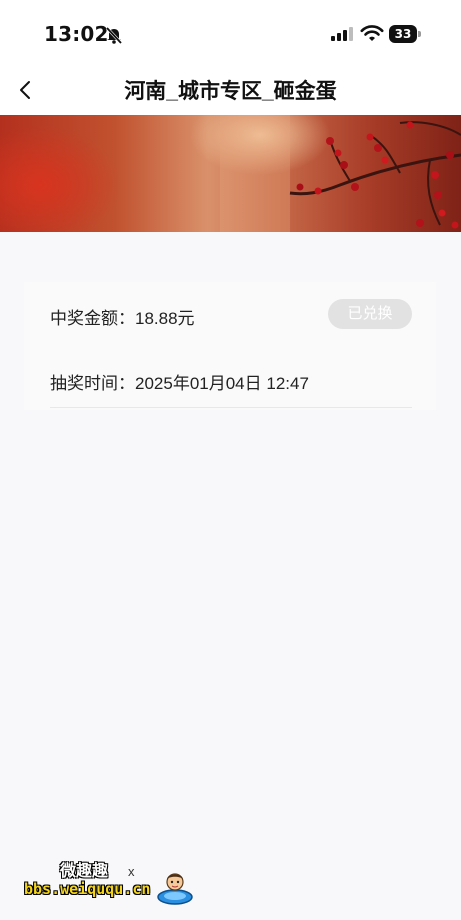  I want to click on prize-amount-label: 中奖金额：, so click(92, 318).